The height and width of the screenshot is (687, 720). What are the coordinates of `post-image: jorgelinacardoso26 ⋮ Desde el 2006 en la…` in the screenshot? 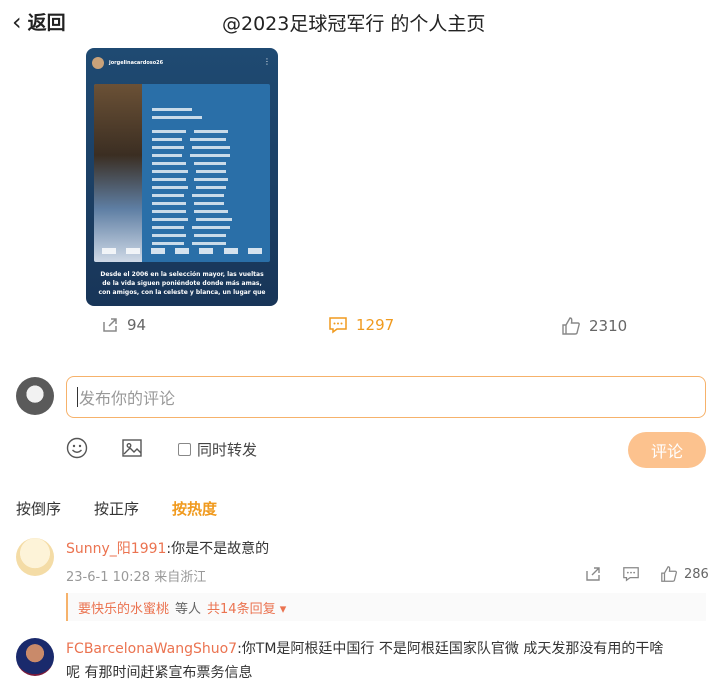 It's located at (182, 177).